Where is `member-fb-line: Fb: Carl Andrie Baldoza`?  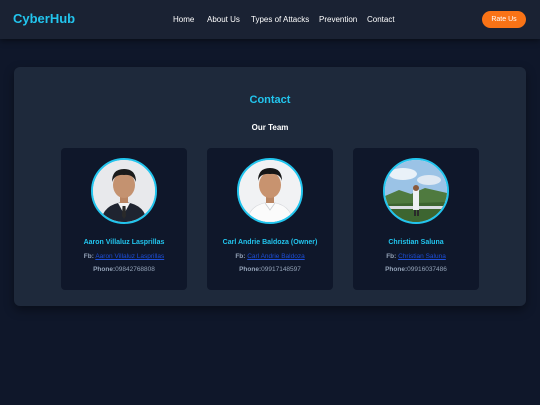
member-fb-line: Fb: Carl Andrie Baldoza is located at coordinates (270, 256).